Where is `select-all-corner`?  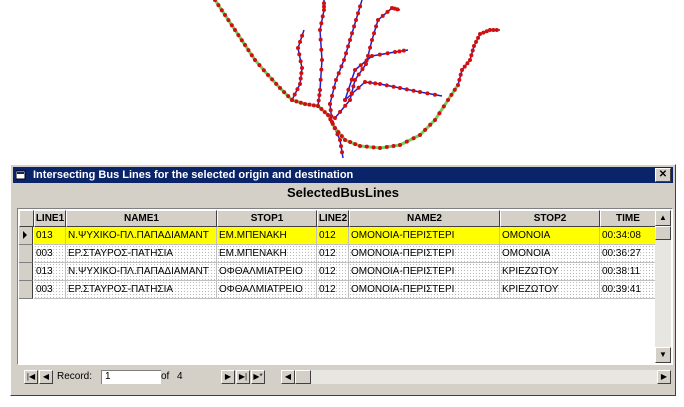 select-all-corner is located at coordinates (26, 218).